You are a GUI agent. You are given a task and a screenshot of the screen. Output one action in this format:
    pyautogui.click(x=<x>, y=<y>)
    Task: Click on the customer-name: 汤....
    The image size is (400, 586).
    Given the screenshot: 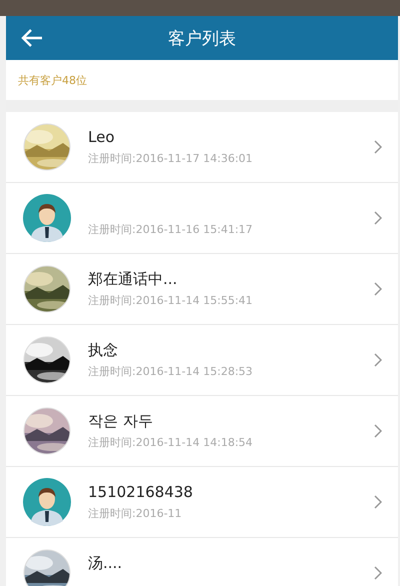 What is the action you would take?
    pyautogui.click(x=106, y=563)
    